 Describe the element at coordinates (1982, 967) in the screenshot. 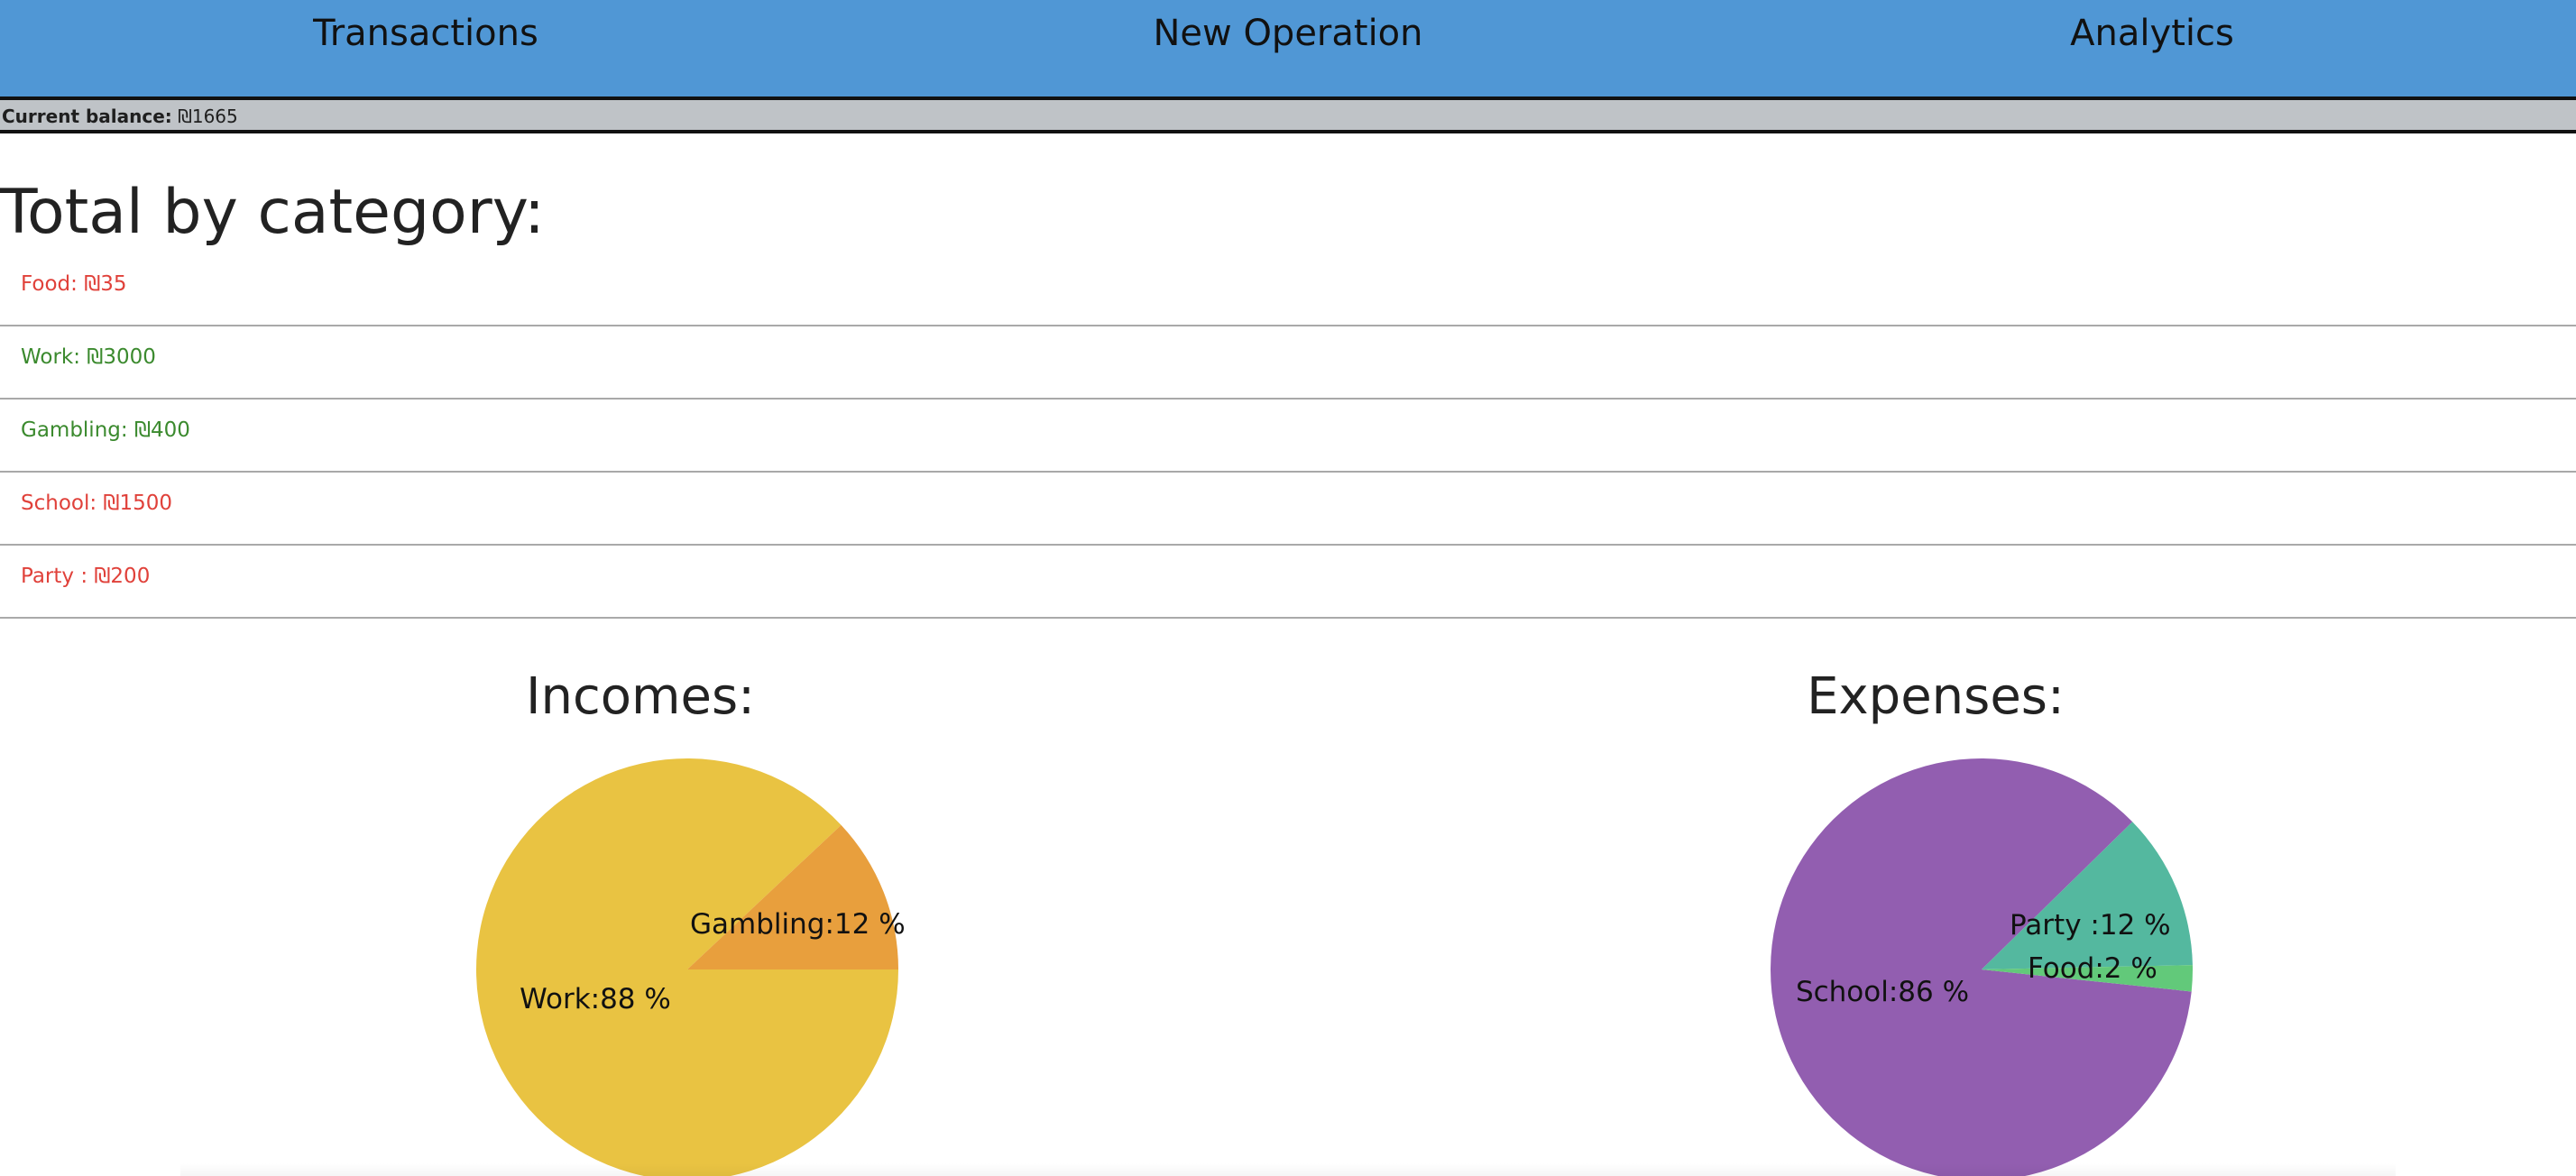

I see `expenses-pie-chart: School:86 % Party :12 % Food:2 %` at that location.